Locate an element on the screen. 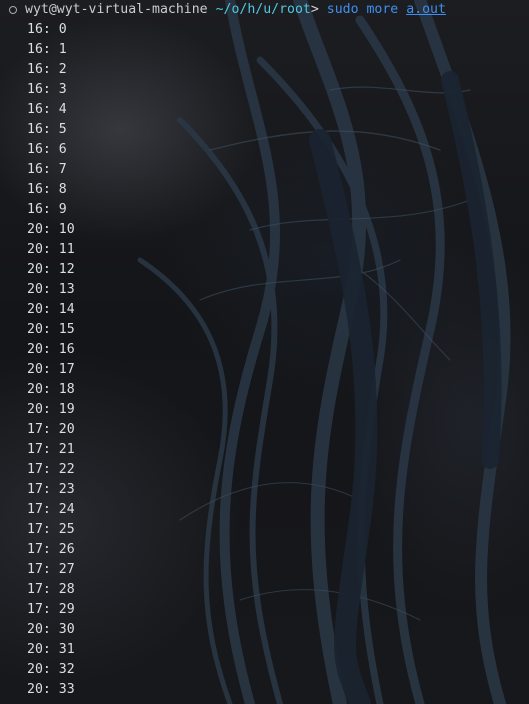 Image resolution: width=529 pixels, height=704 pixels. output-line: 17: 28 is located at coordinates (51, 589).